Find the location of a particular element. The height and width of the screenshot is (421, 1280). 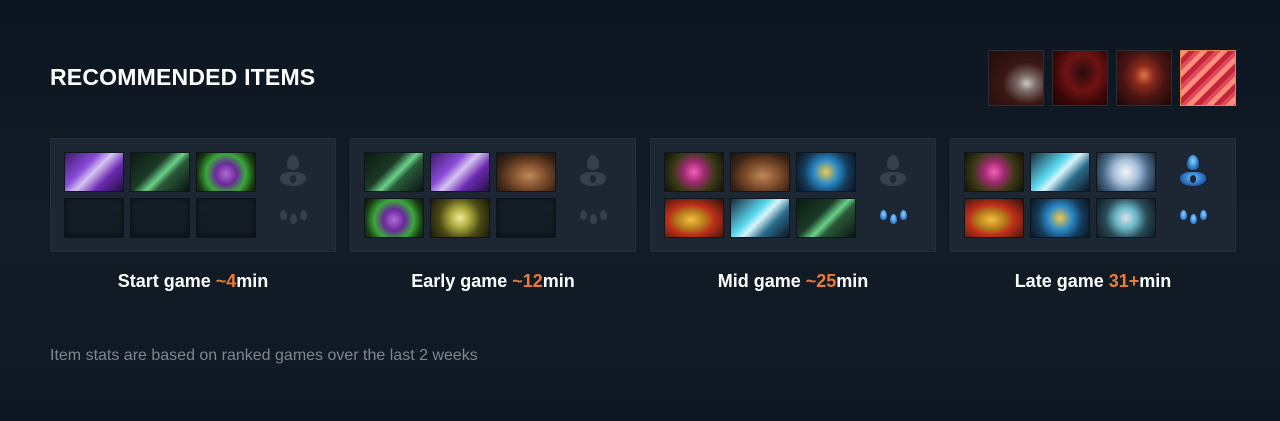

phase-name: Early game is located at coordinates (462, 281).